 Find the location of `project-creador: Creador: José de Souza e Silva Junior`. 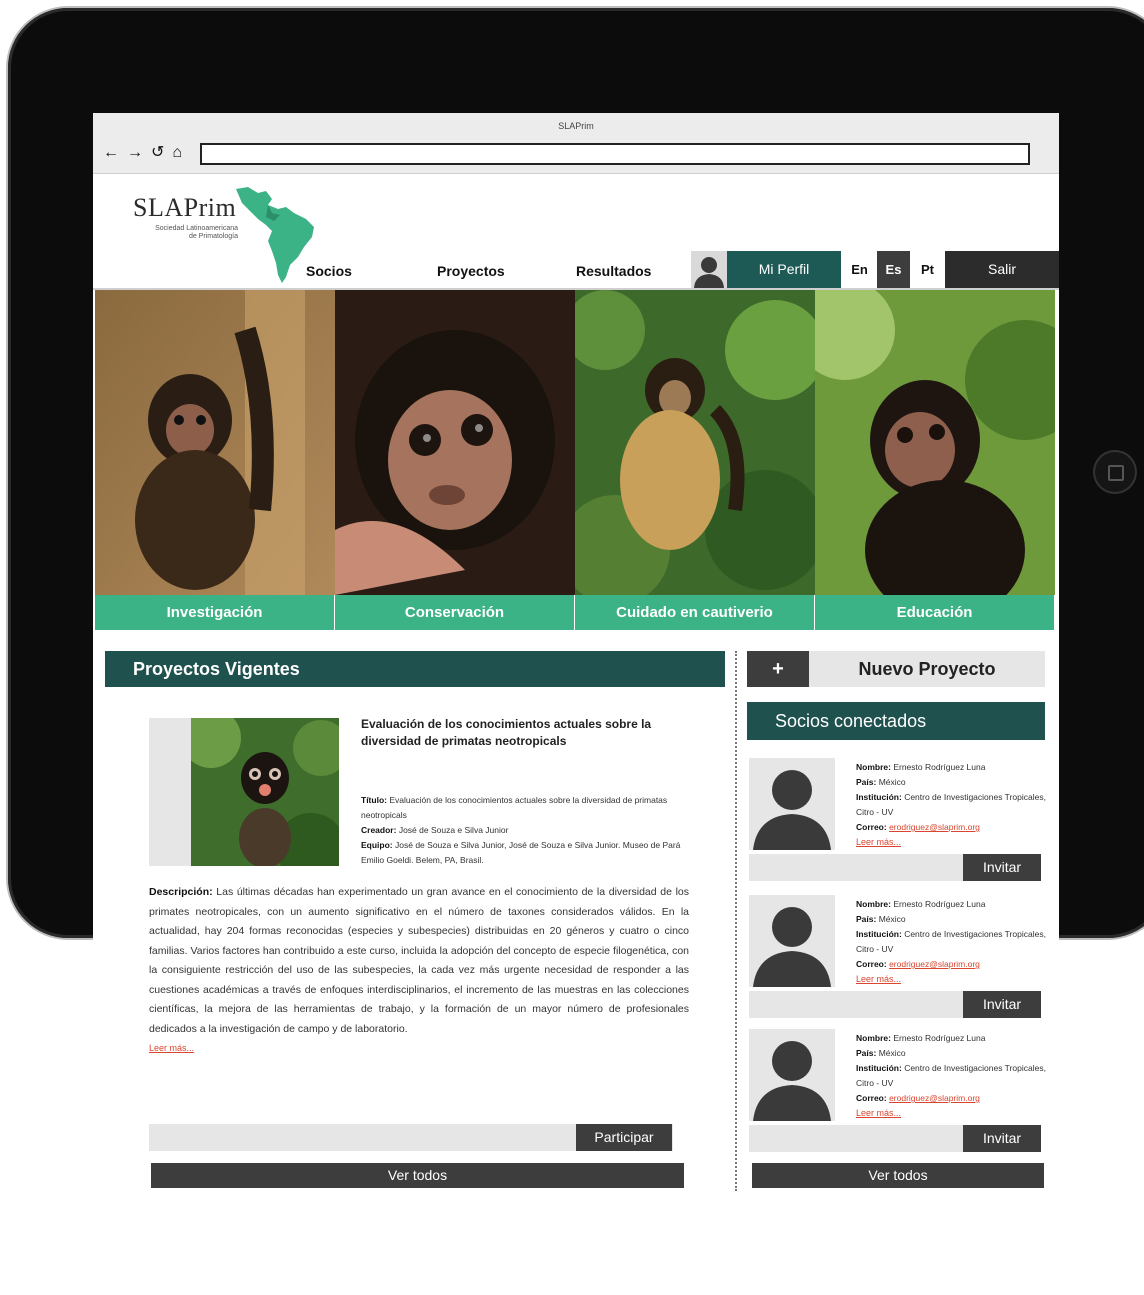

project-creador: Creador: José de Souza e Silva Junior is located at coordinates (526, 830).